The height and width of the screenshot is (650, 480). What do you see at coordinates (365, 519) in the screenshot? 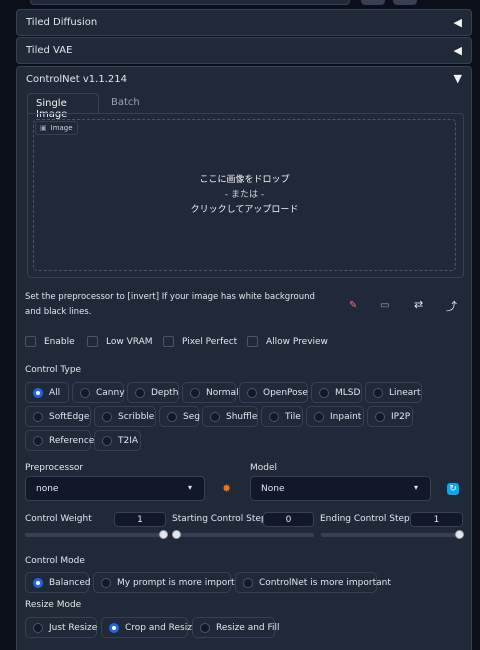
I see `ending-step-label: Ending Control Step` at bounding box center [365, 519].